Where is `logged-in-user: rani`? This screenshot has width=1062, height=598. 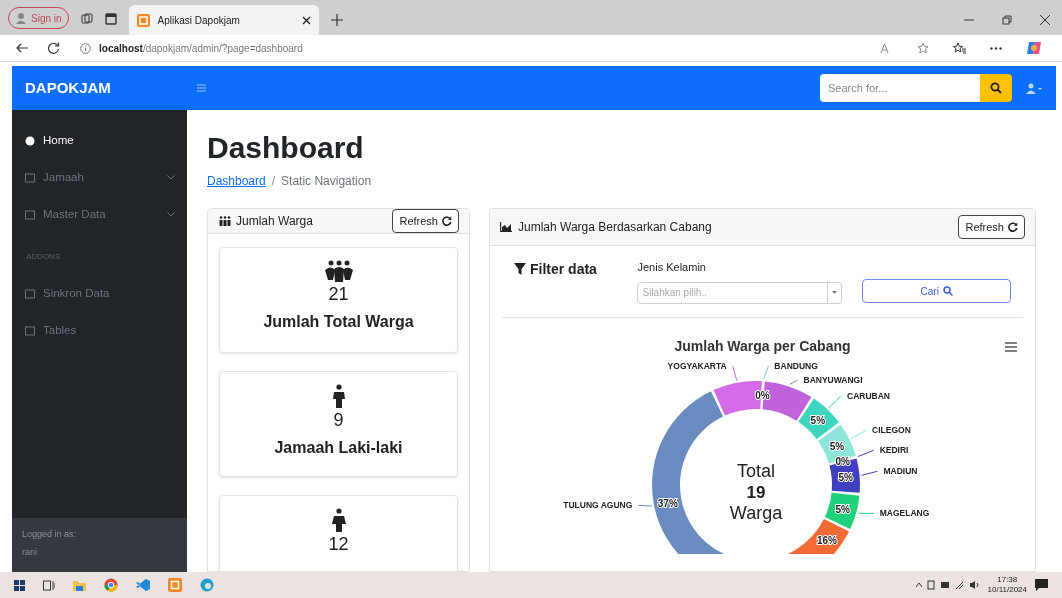
logged-in-user: rani is located at coordinates (30, 552).